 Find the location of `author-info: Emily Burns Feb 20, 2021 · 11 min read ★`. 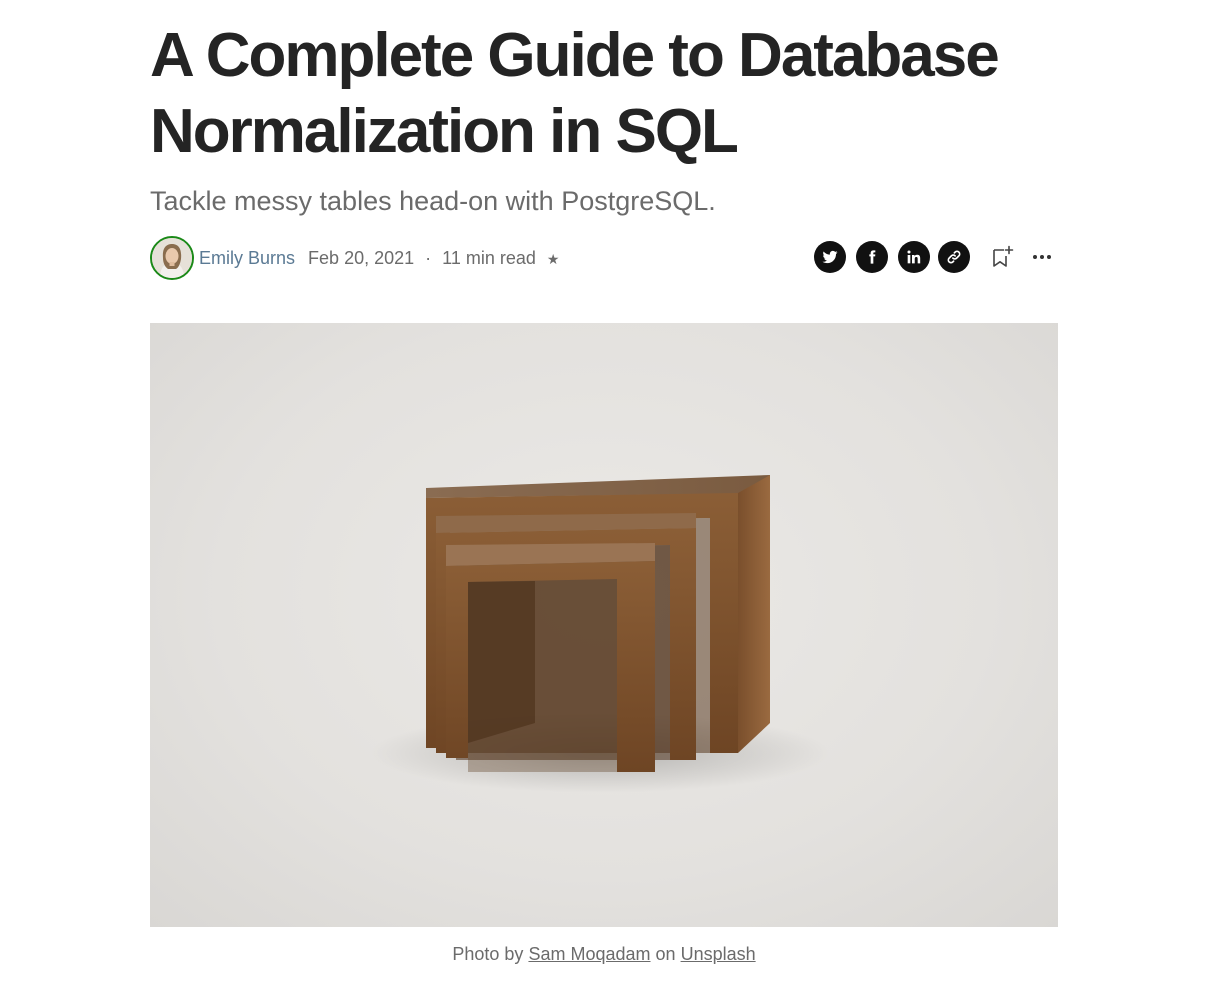

author-info: Emily Burns Feb 20, 2021 · 11 min read ★ is located at coordinates (379, 258).